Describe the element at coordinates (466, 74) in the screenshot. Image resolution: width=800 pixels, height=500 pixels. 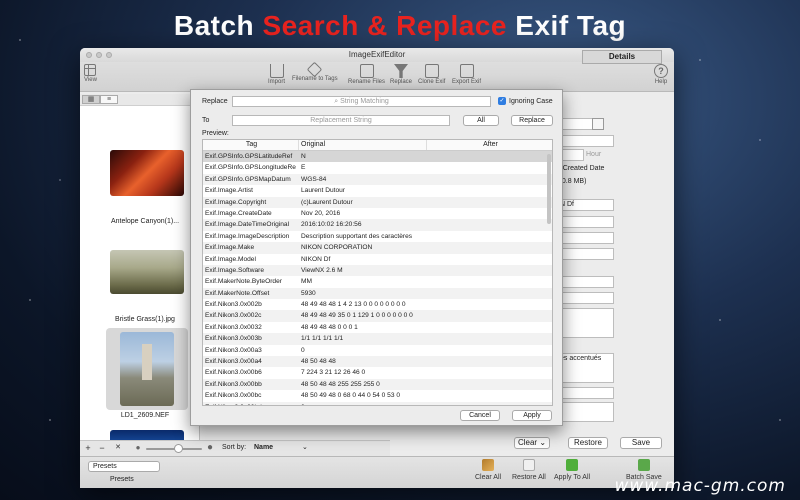
I see `export-exif-button: Export Exif` at that location.